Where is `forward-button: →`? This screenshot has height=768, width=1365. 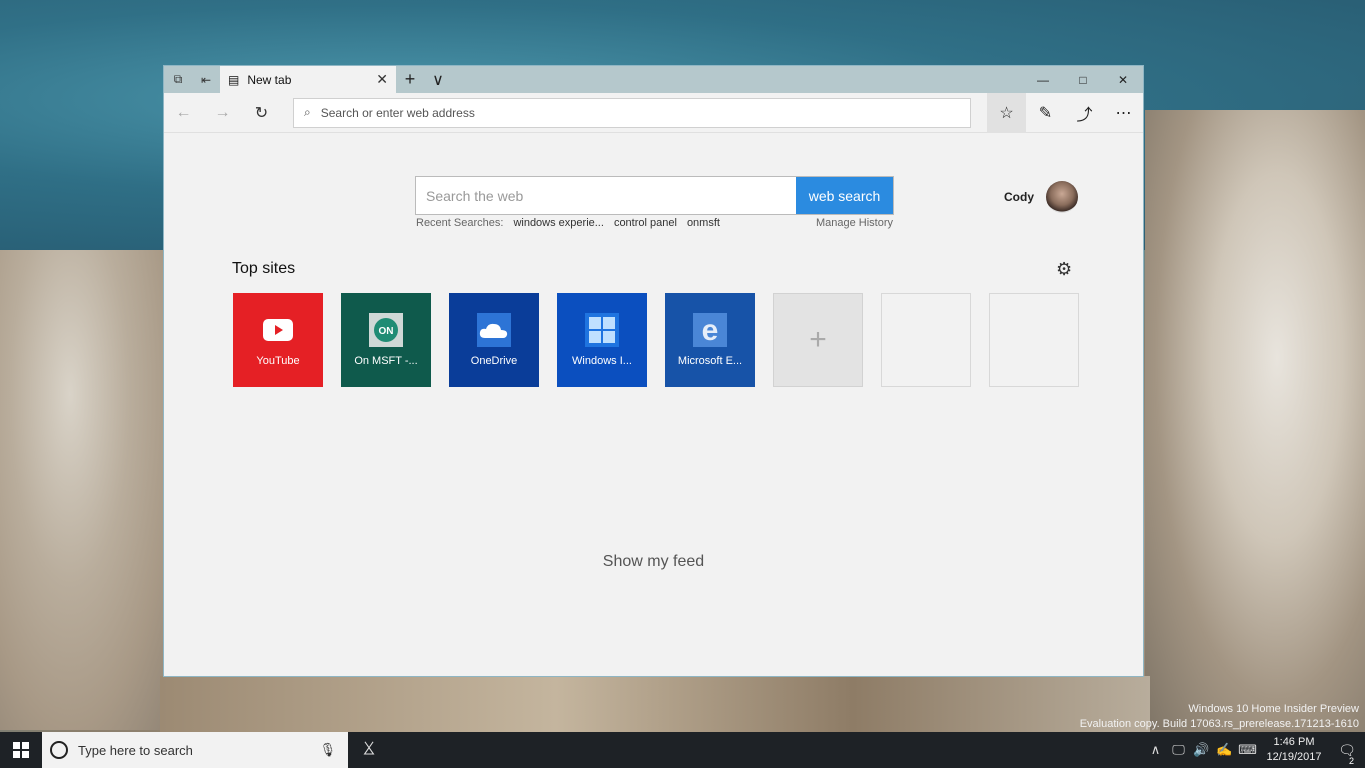 forward-button: → is located at coordinates (222, 113).